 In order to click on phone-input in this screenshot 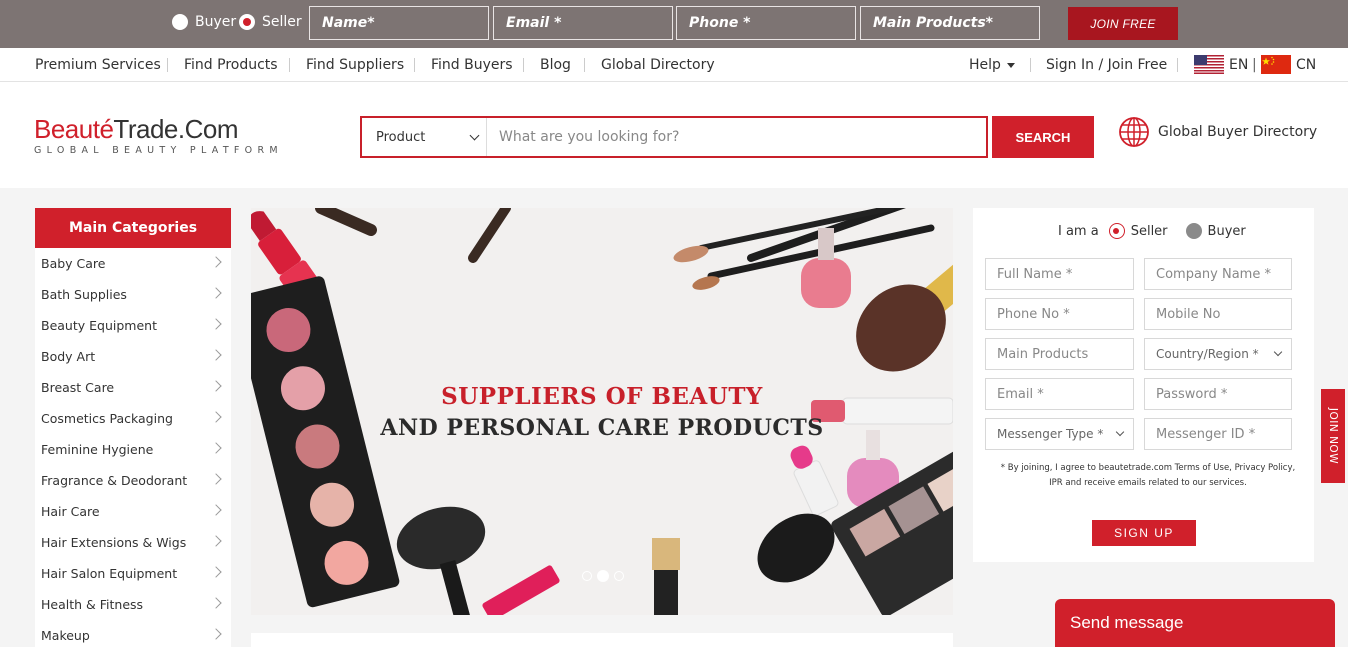, I will do `click(766, 23)`.